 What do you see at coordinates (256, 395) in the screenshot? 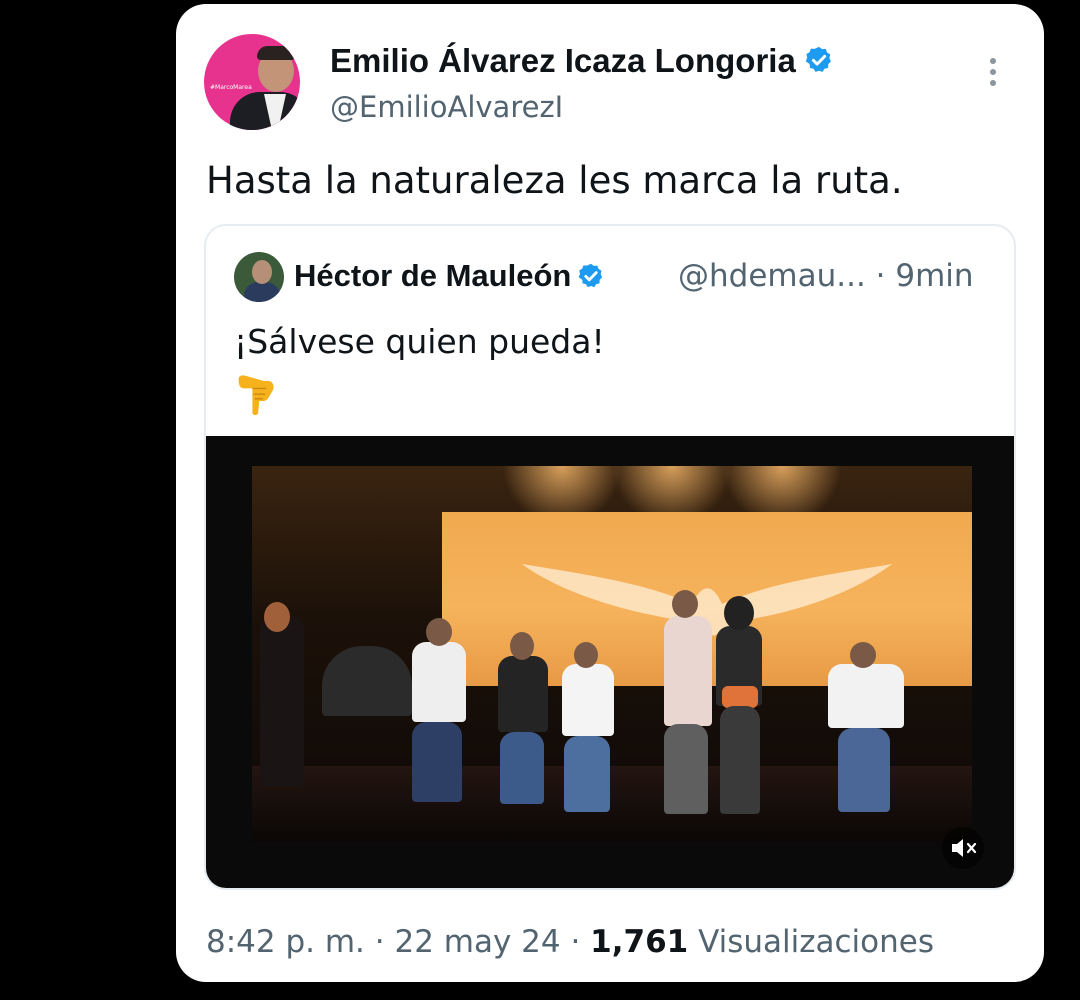
I see `pointing-down-emoji-icon` at bounding box center [256, 395].